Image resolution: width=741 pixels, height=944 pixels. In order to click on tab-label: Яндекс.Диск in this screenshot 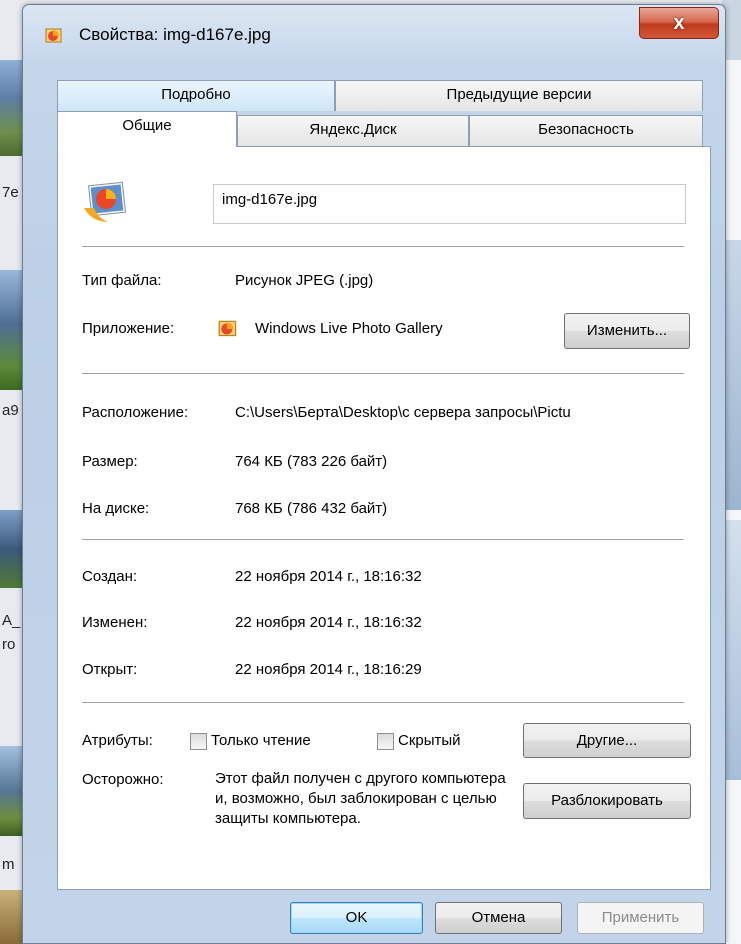, I will do `click(353, 129)`.